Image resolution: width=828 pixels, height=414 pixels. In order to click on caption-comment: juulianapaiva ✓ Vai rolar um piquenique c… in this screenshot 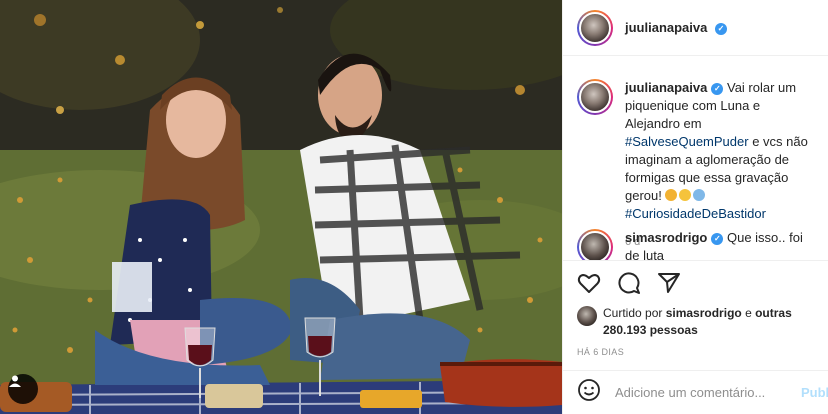, I will do `click(696, 165)`.